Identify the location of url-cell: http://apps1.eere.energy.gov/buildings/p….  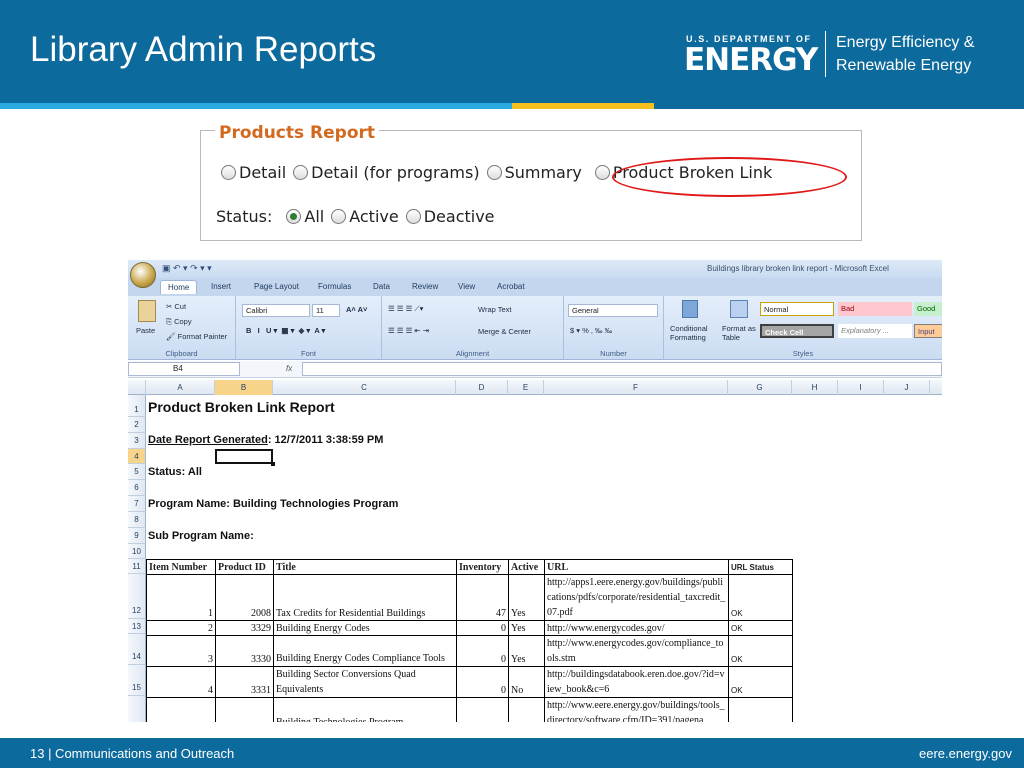
(636, 597).